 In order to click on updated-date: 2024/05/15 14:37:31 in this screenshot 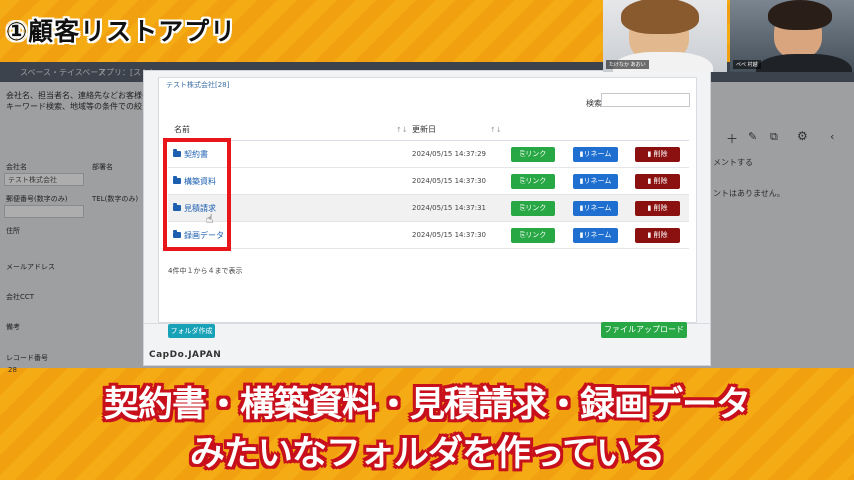, I will do `click(449, 208)`.